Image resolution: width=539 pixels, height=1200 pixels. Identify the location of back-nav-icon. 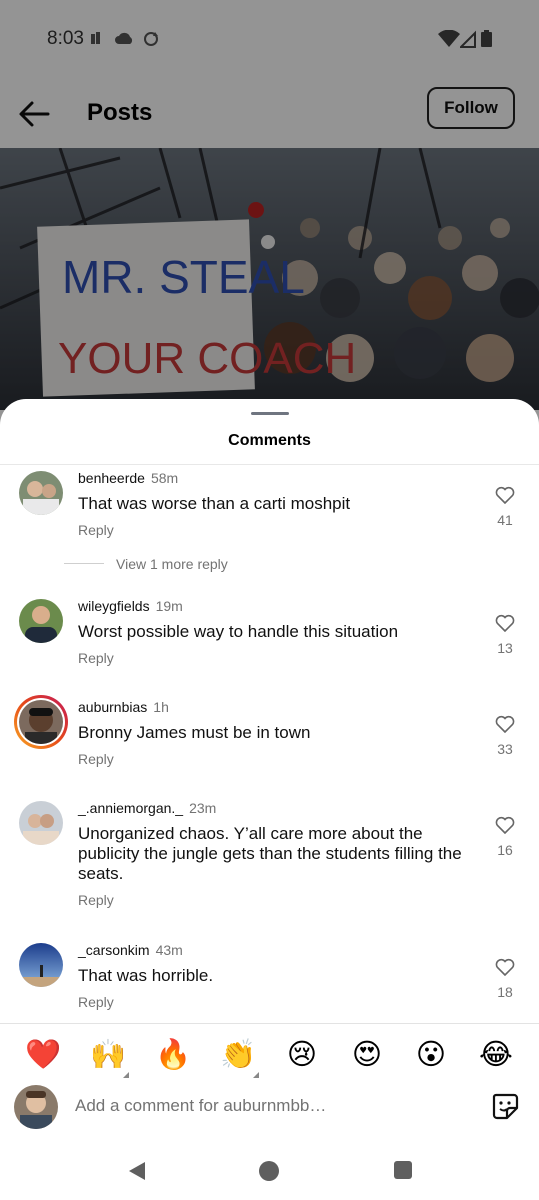
(137, 1171).